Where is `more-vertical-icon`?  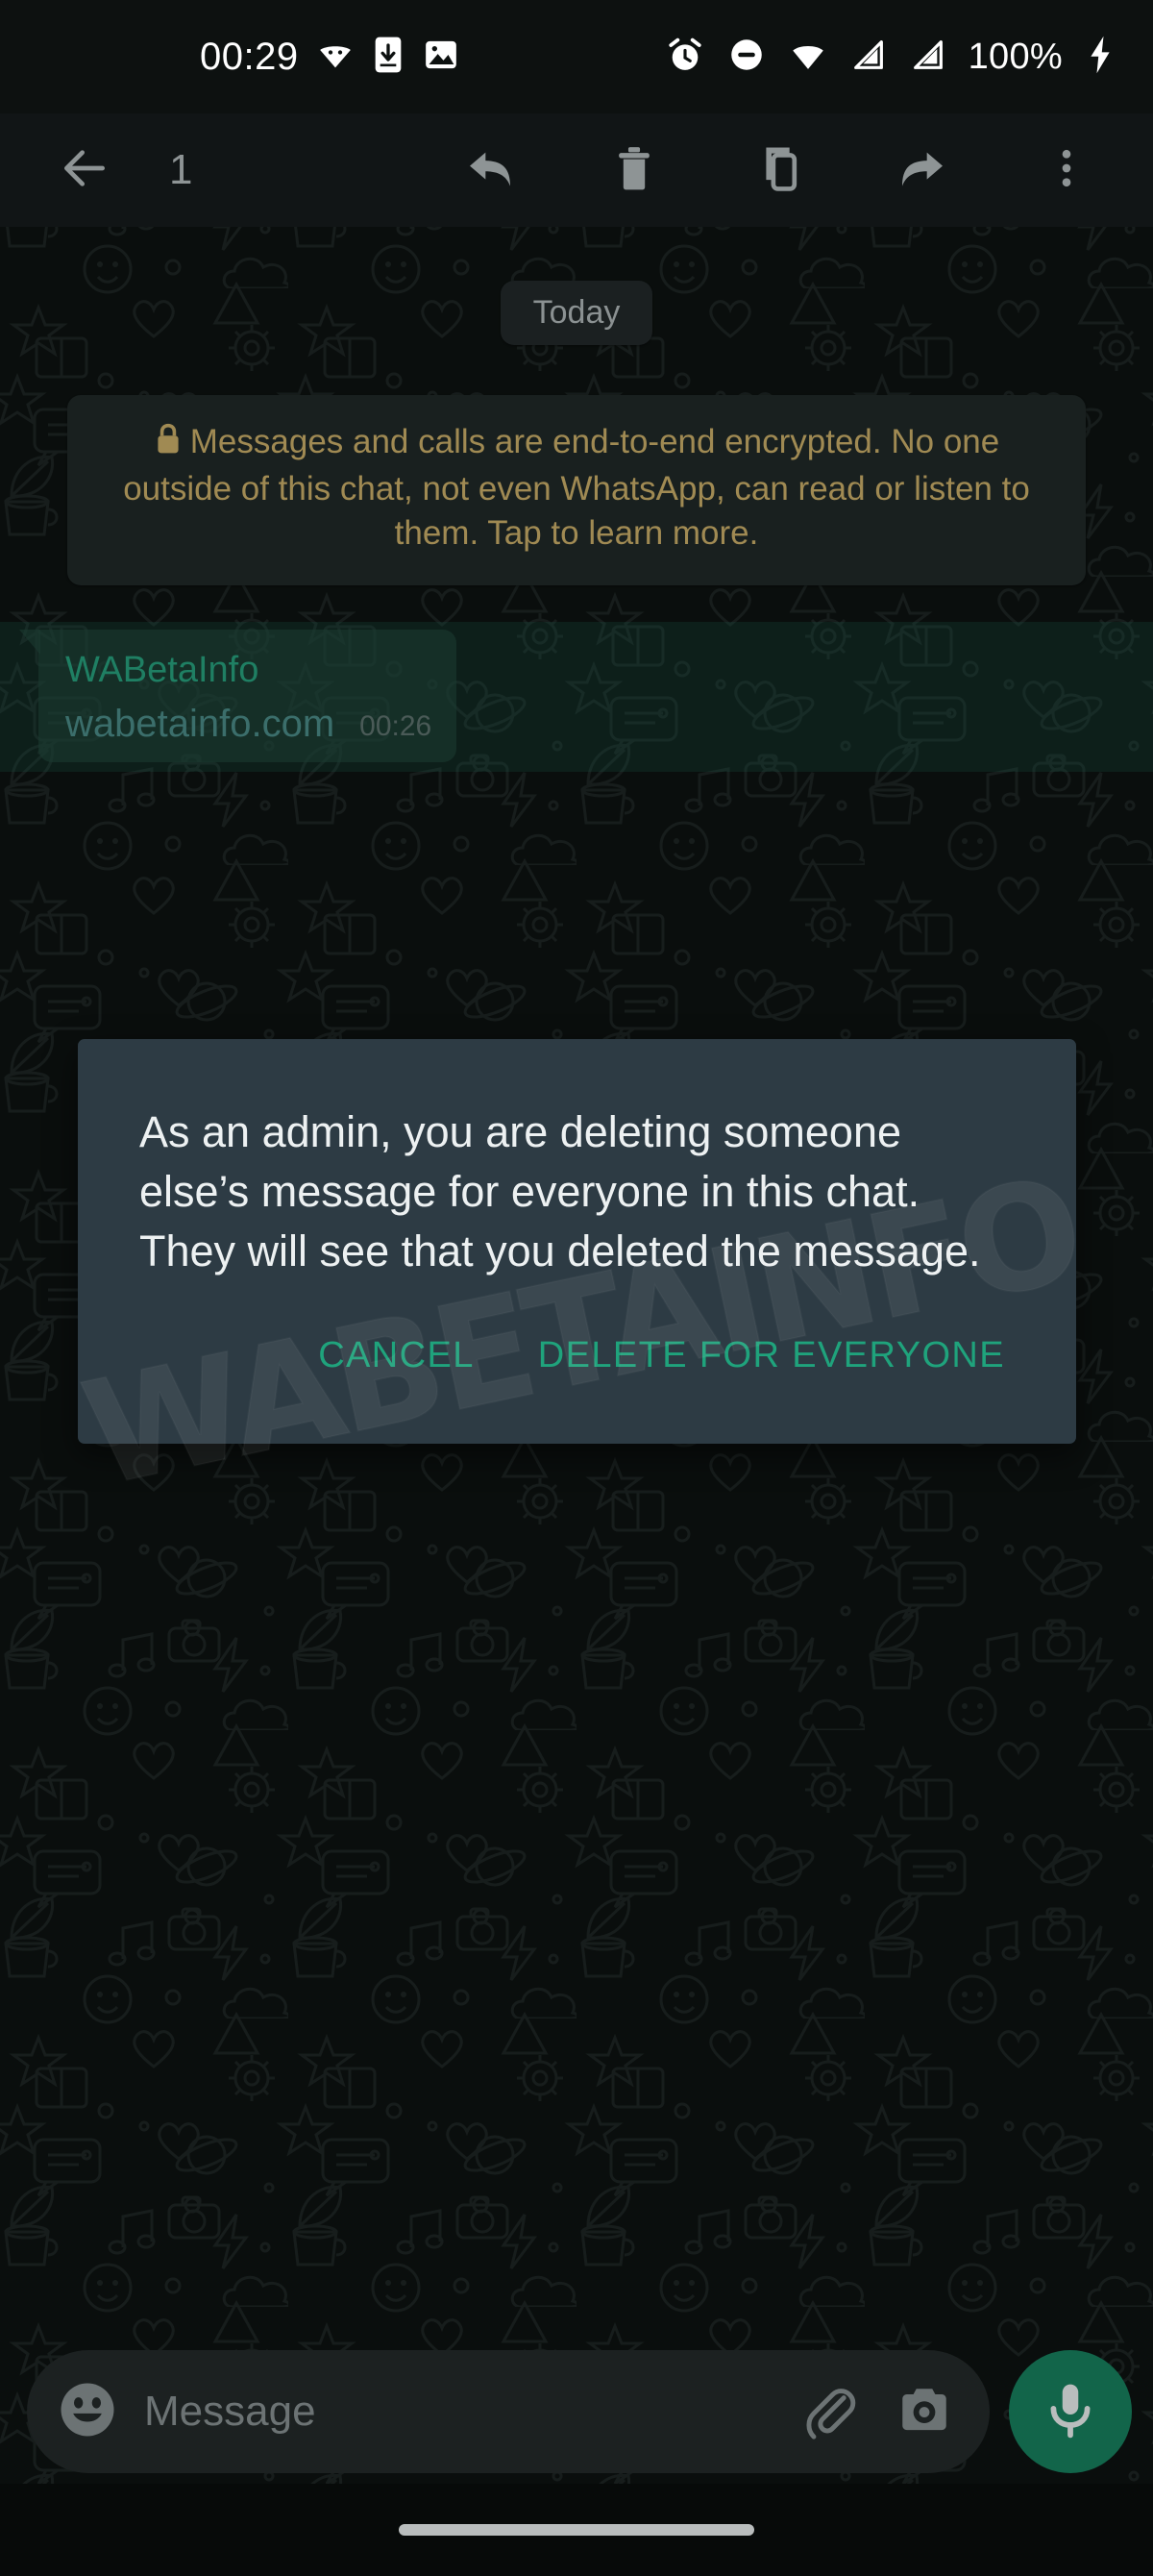 more-vertical-icon is located at coordinates (1067, 170).